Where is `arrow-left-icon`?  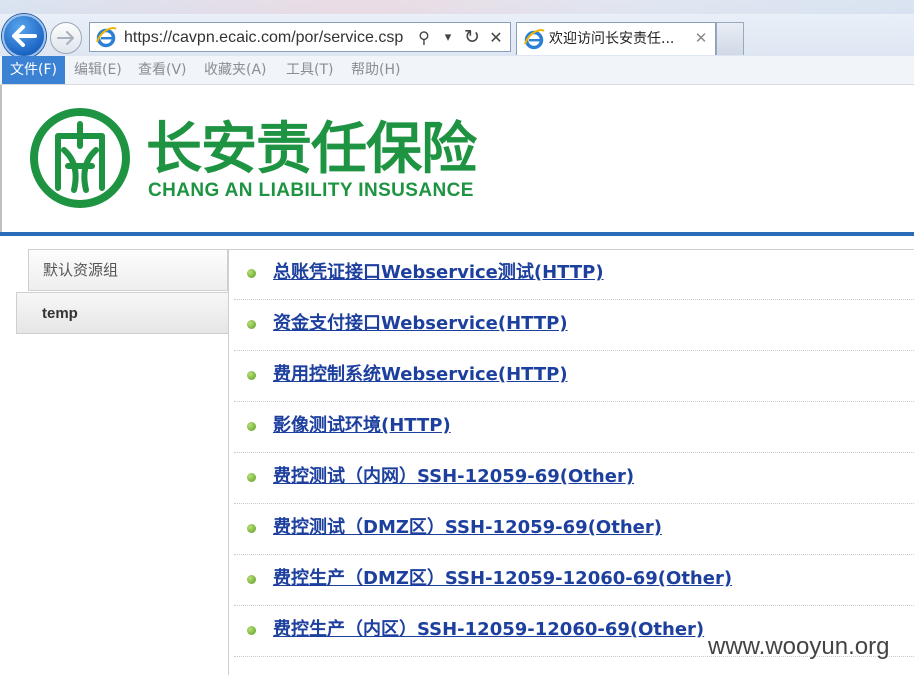
arrow-left-icon is located at coordinates (24, 36).